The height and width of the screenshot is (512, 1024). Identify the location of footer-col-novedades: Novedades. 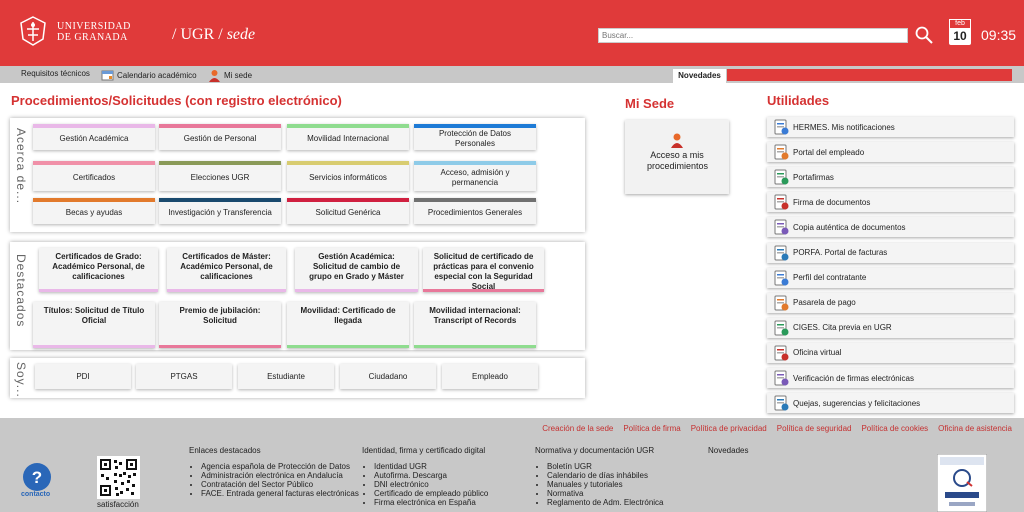
(793, 450).